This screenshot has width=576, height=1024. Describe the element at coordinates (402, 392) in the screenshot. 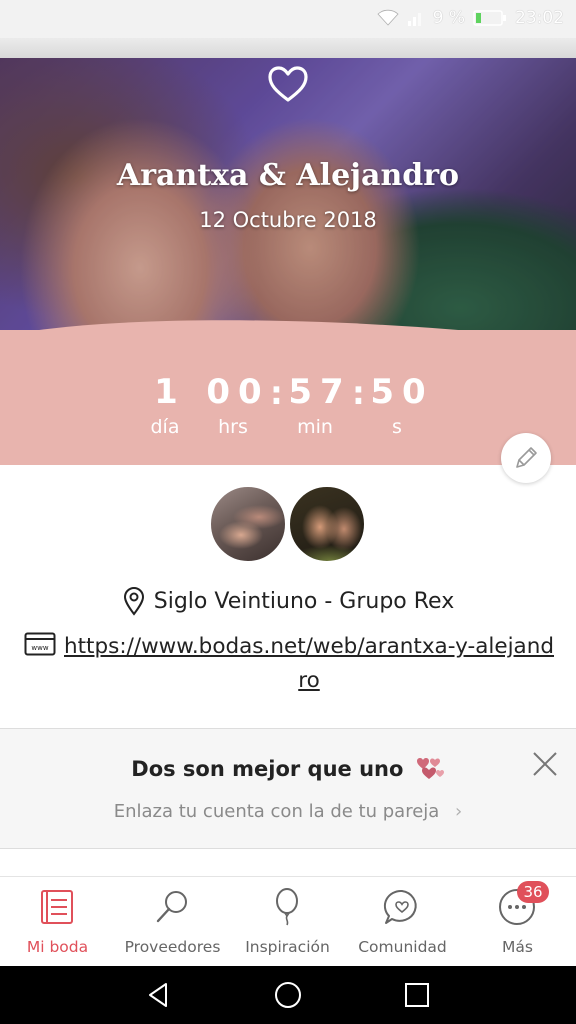

I see `countdown-seconds: 50` at that location.